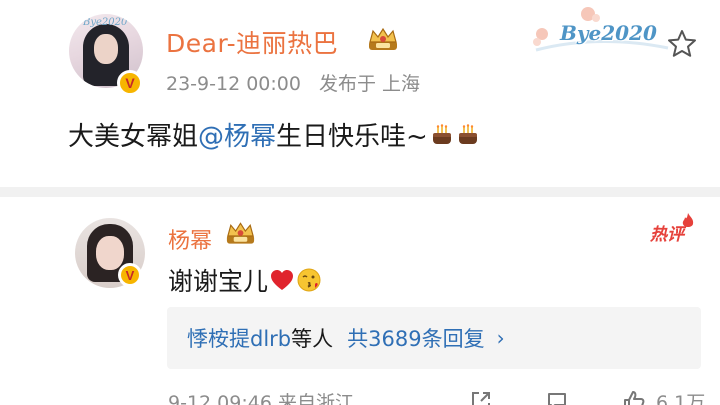 The width and height of the screenshot is (720, 405). I want to click on reply-author-name: 杨幂, so click(190, 239).